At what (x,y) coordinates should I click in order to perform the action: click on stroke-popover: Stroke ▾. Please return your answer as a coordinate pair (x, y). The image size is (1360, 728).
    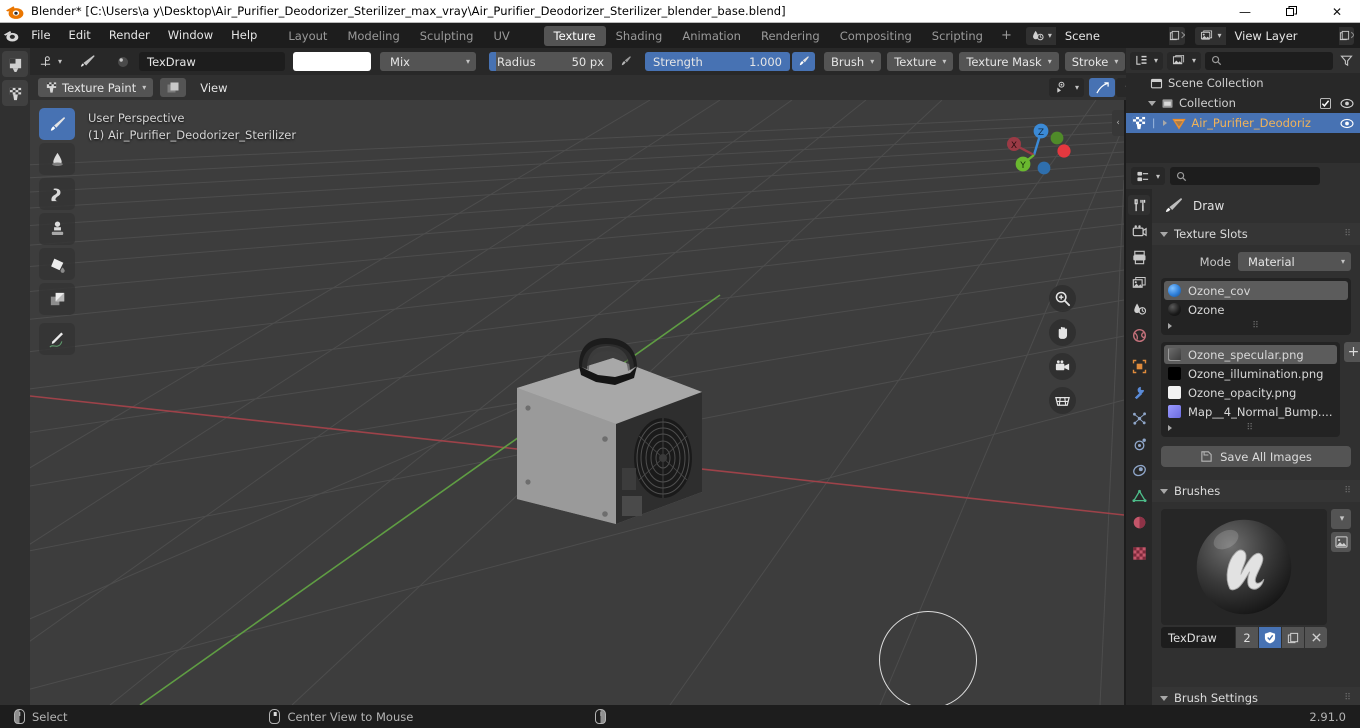
    Looking at the image, I should click on (1095, 61).